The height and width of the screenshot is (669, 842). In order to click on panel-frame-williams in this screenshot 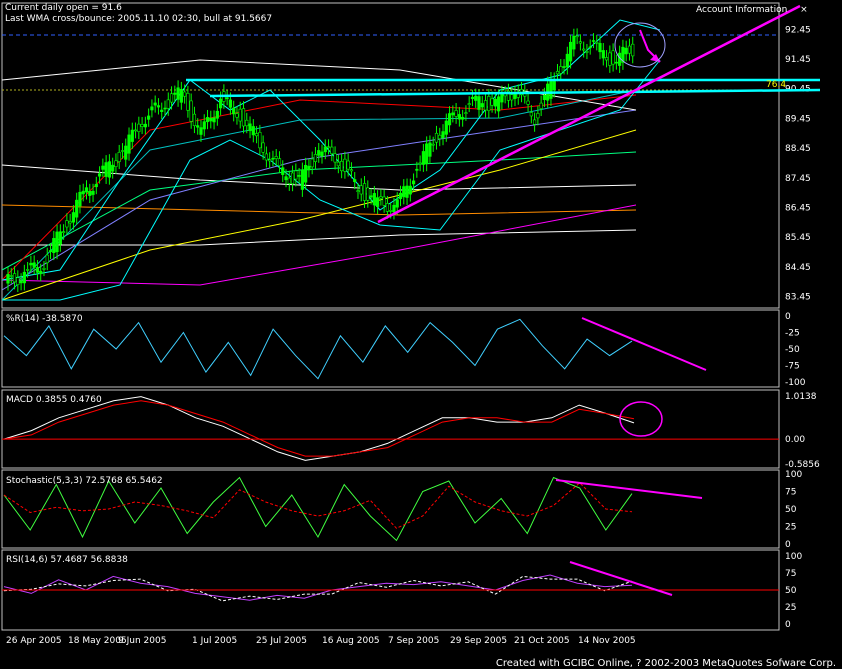, I will do `click(390, 348)`.